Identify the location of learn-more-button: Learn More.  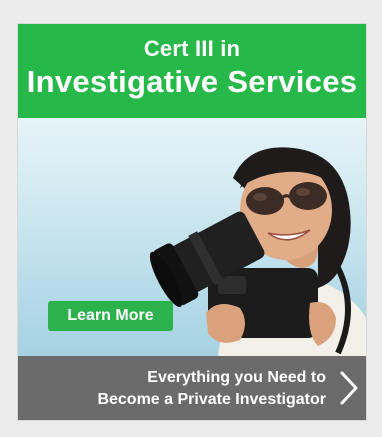
(110, 316).